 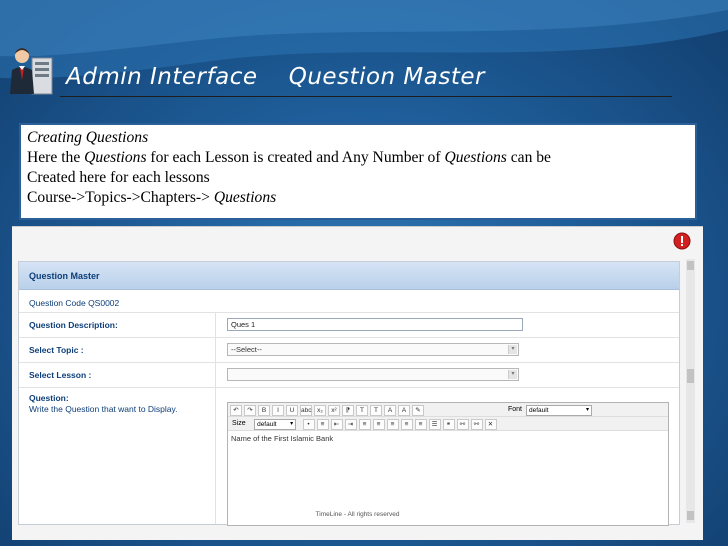 I want to click on slide-title: Admin Interface Question Master, so click(x=275, y=77).